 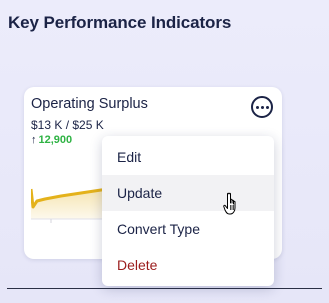 What do you see at coordinates (120, 22) in the screenshot?
I see `section-title: Key Performance Indicators` at bounding box center [120, 22].